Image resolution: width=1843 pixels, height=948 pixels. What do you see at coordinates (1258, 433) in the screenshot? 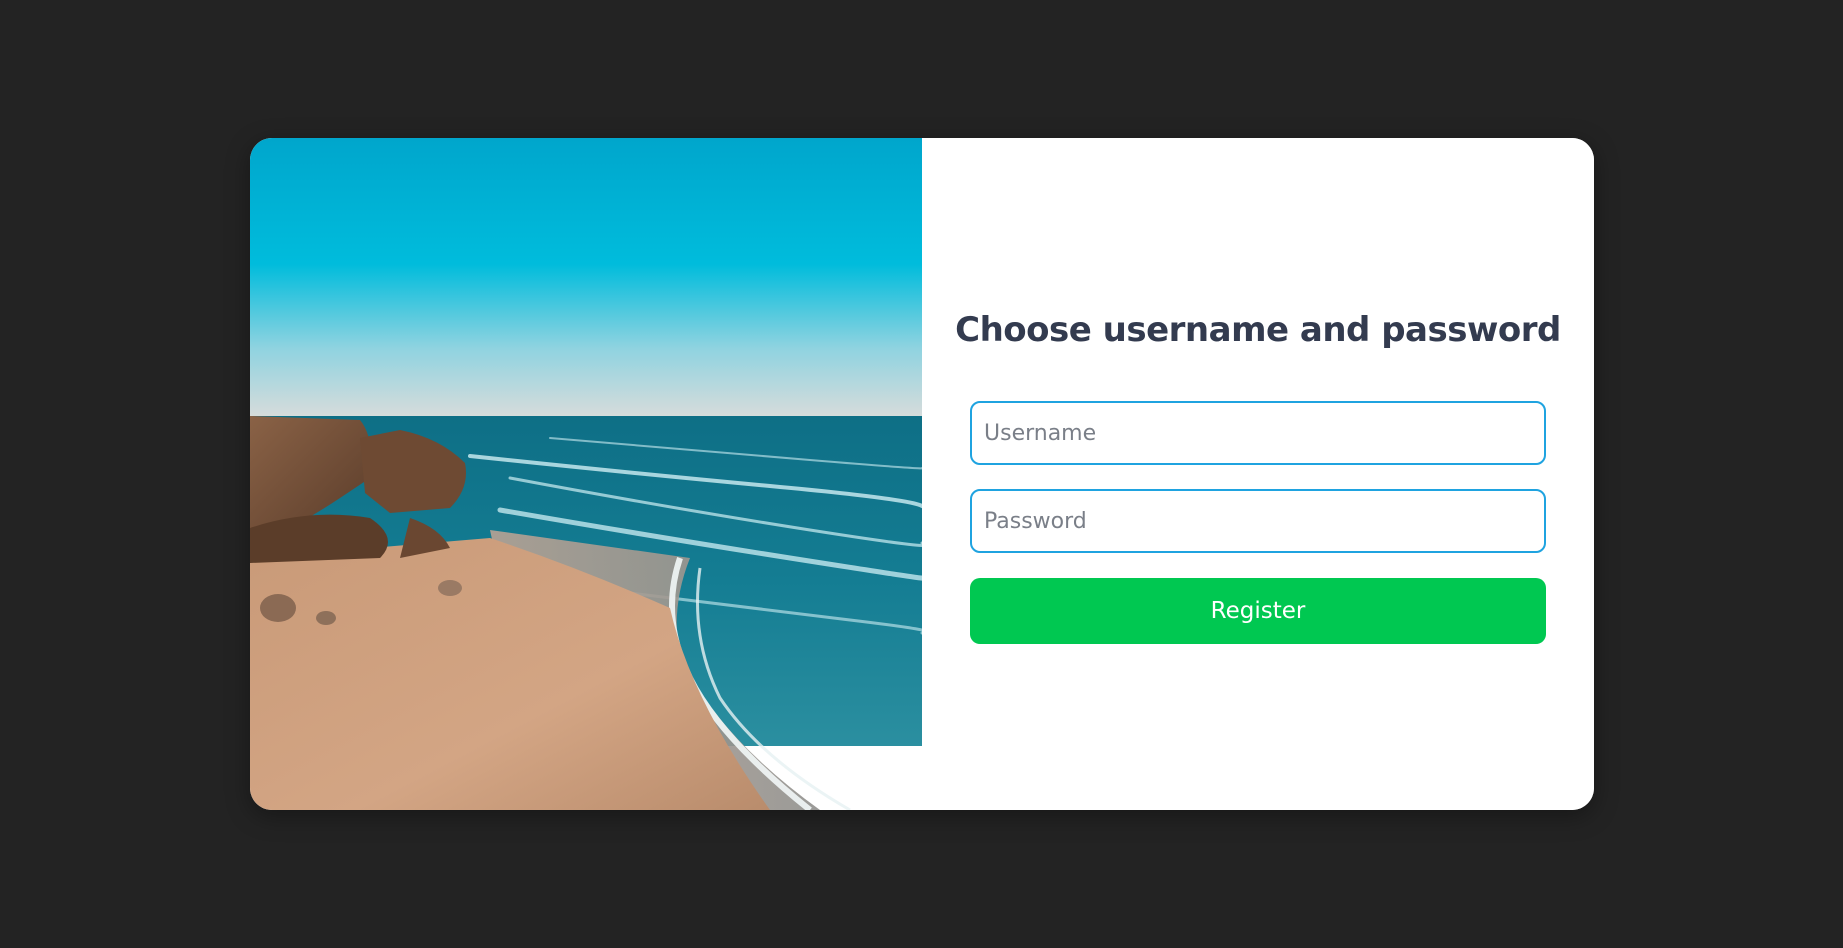
I see `username-input` at bounding box center [1258, 433].